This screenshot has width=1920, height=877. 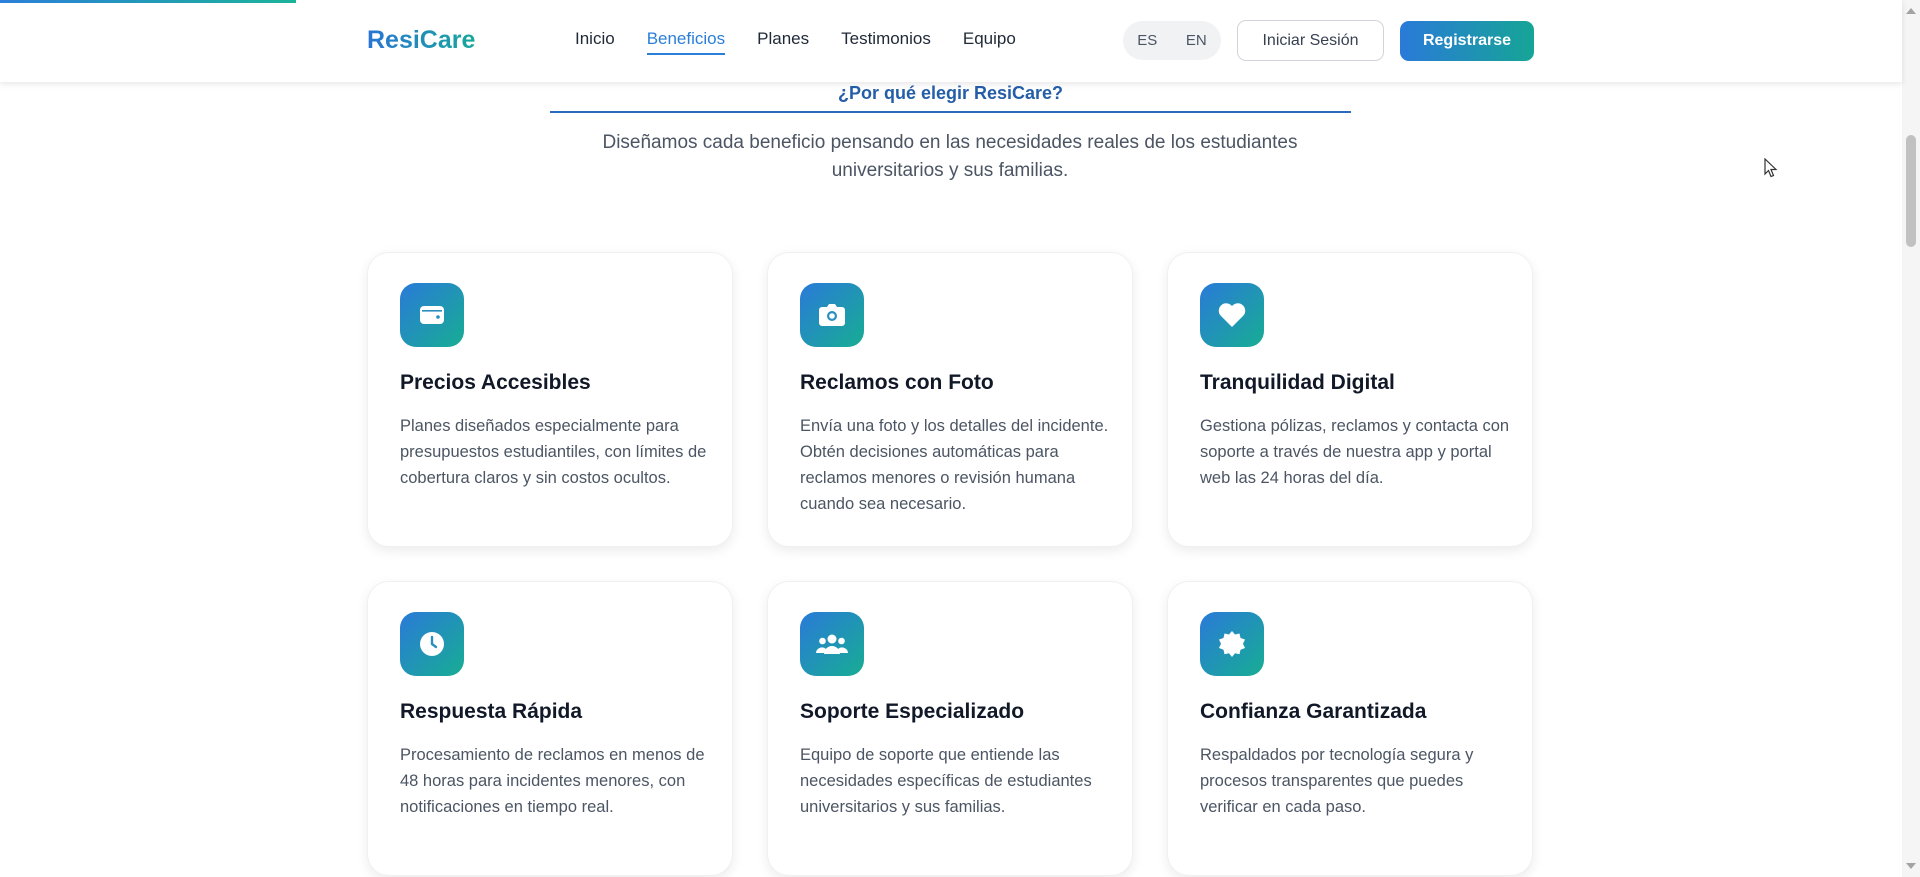 I want to click on lang-en-button: EN, so click(x=1196, y=40).